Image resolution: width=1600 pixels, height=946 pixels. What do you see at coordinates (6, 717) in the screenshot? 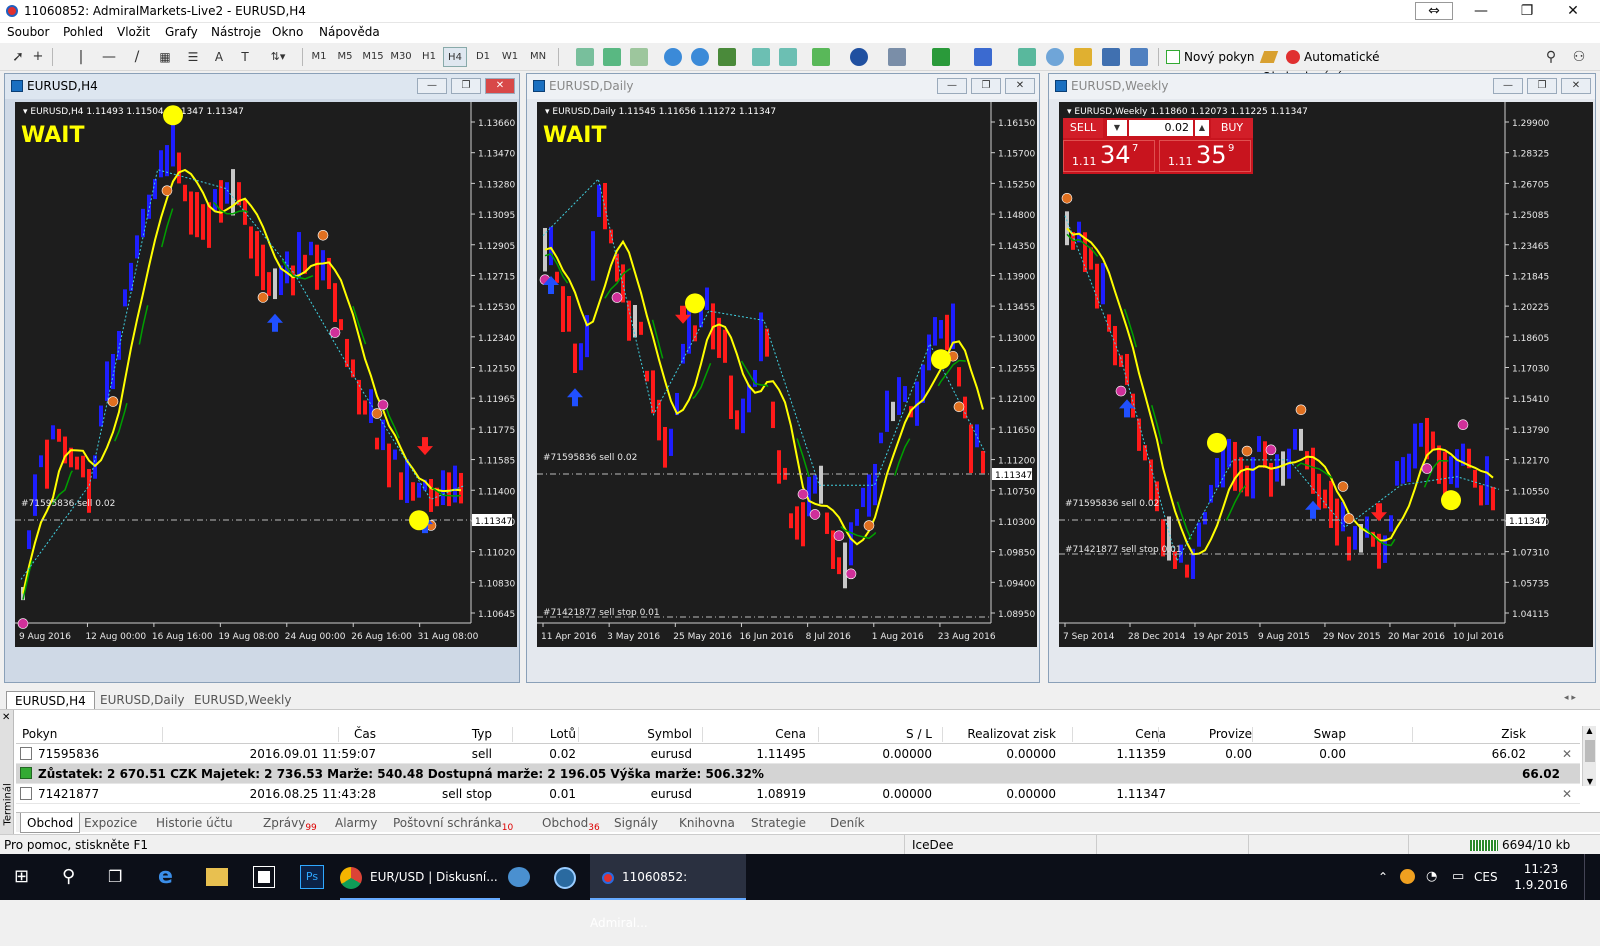
I see `terminal-close-icon: ✕` at bounding box center [6, 717].